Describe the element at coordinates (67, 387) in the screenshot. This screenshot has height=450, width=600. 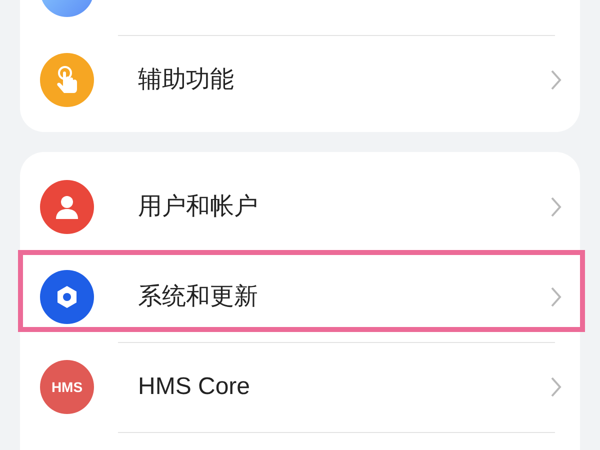
I see `hms-icon: HMS` at that location.